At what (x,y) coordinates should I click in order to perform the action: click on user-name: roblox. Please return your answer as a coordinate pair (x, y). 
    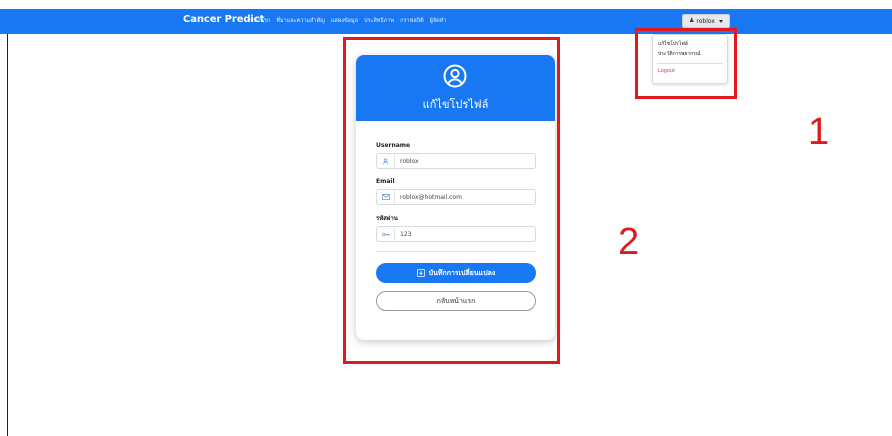
    Looking at the image, I should click on (705, 21).